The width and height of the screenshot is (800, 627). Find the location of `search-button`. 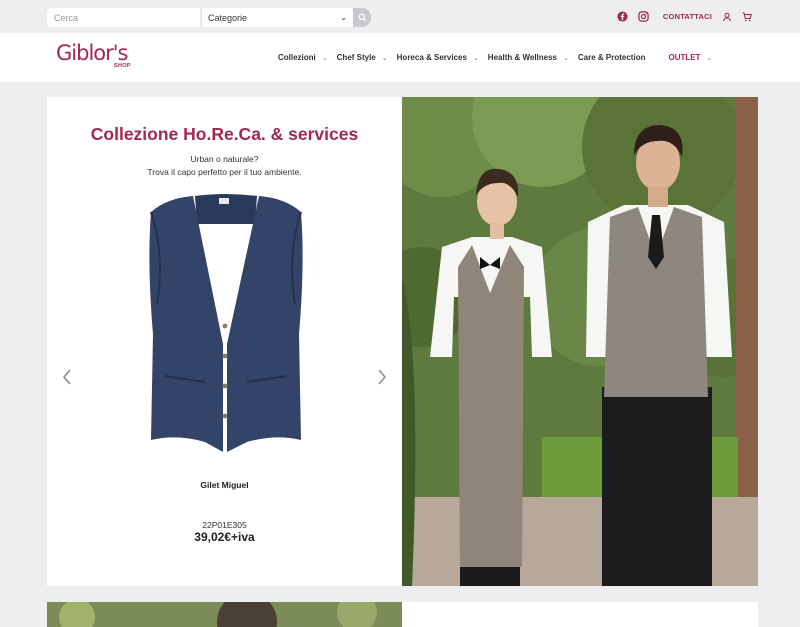

search-button is located at coordinates (362, 17).